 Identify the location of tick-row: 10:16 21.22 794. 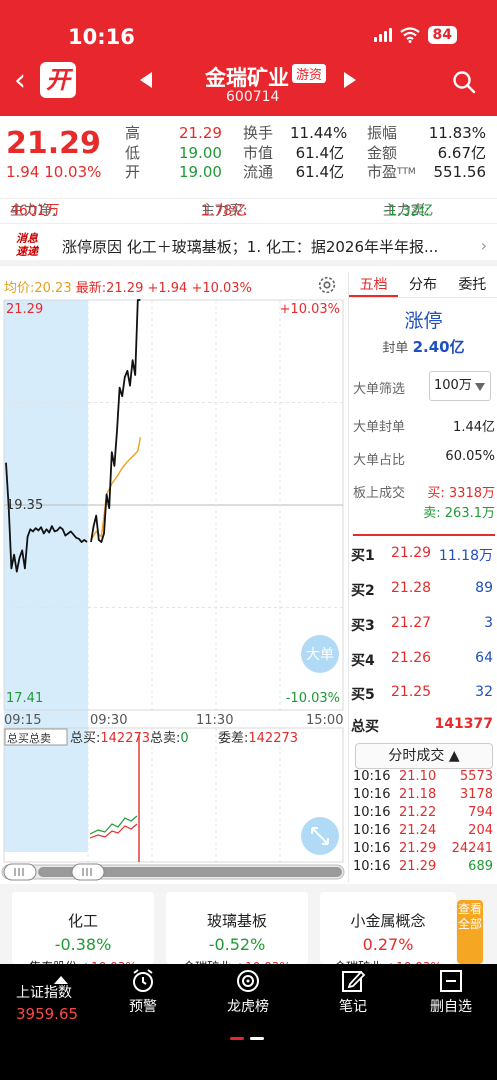
(423, 812).